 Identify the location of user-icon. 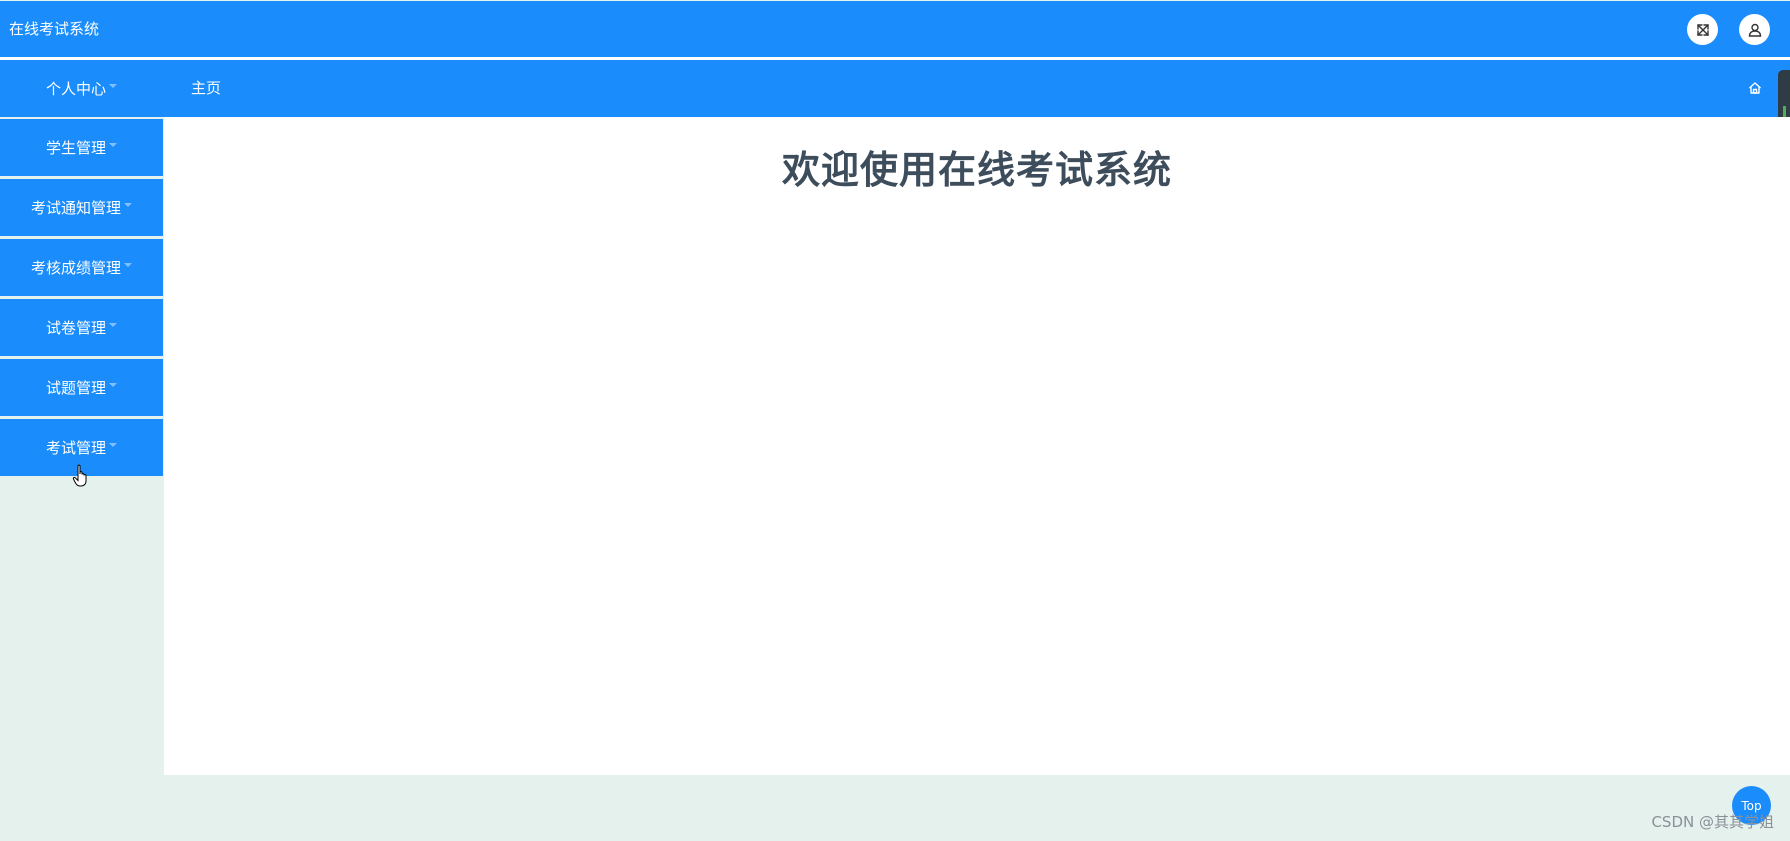
(1754, 30).